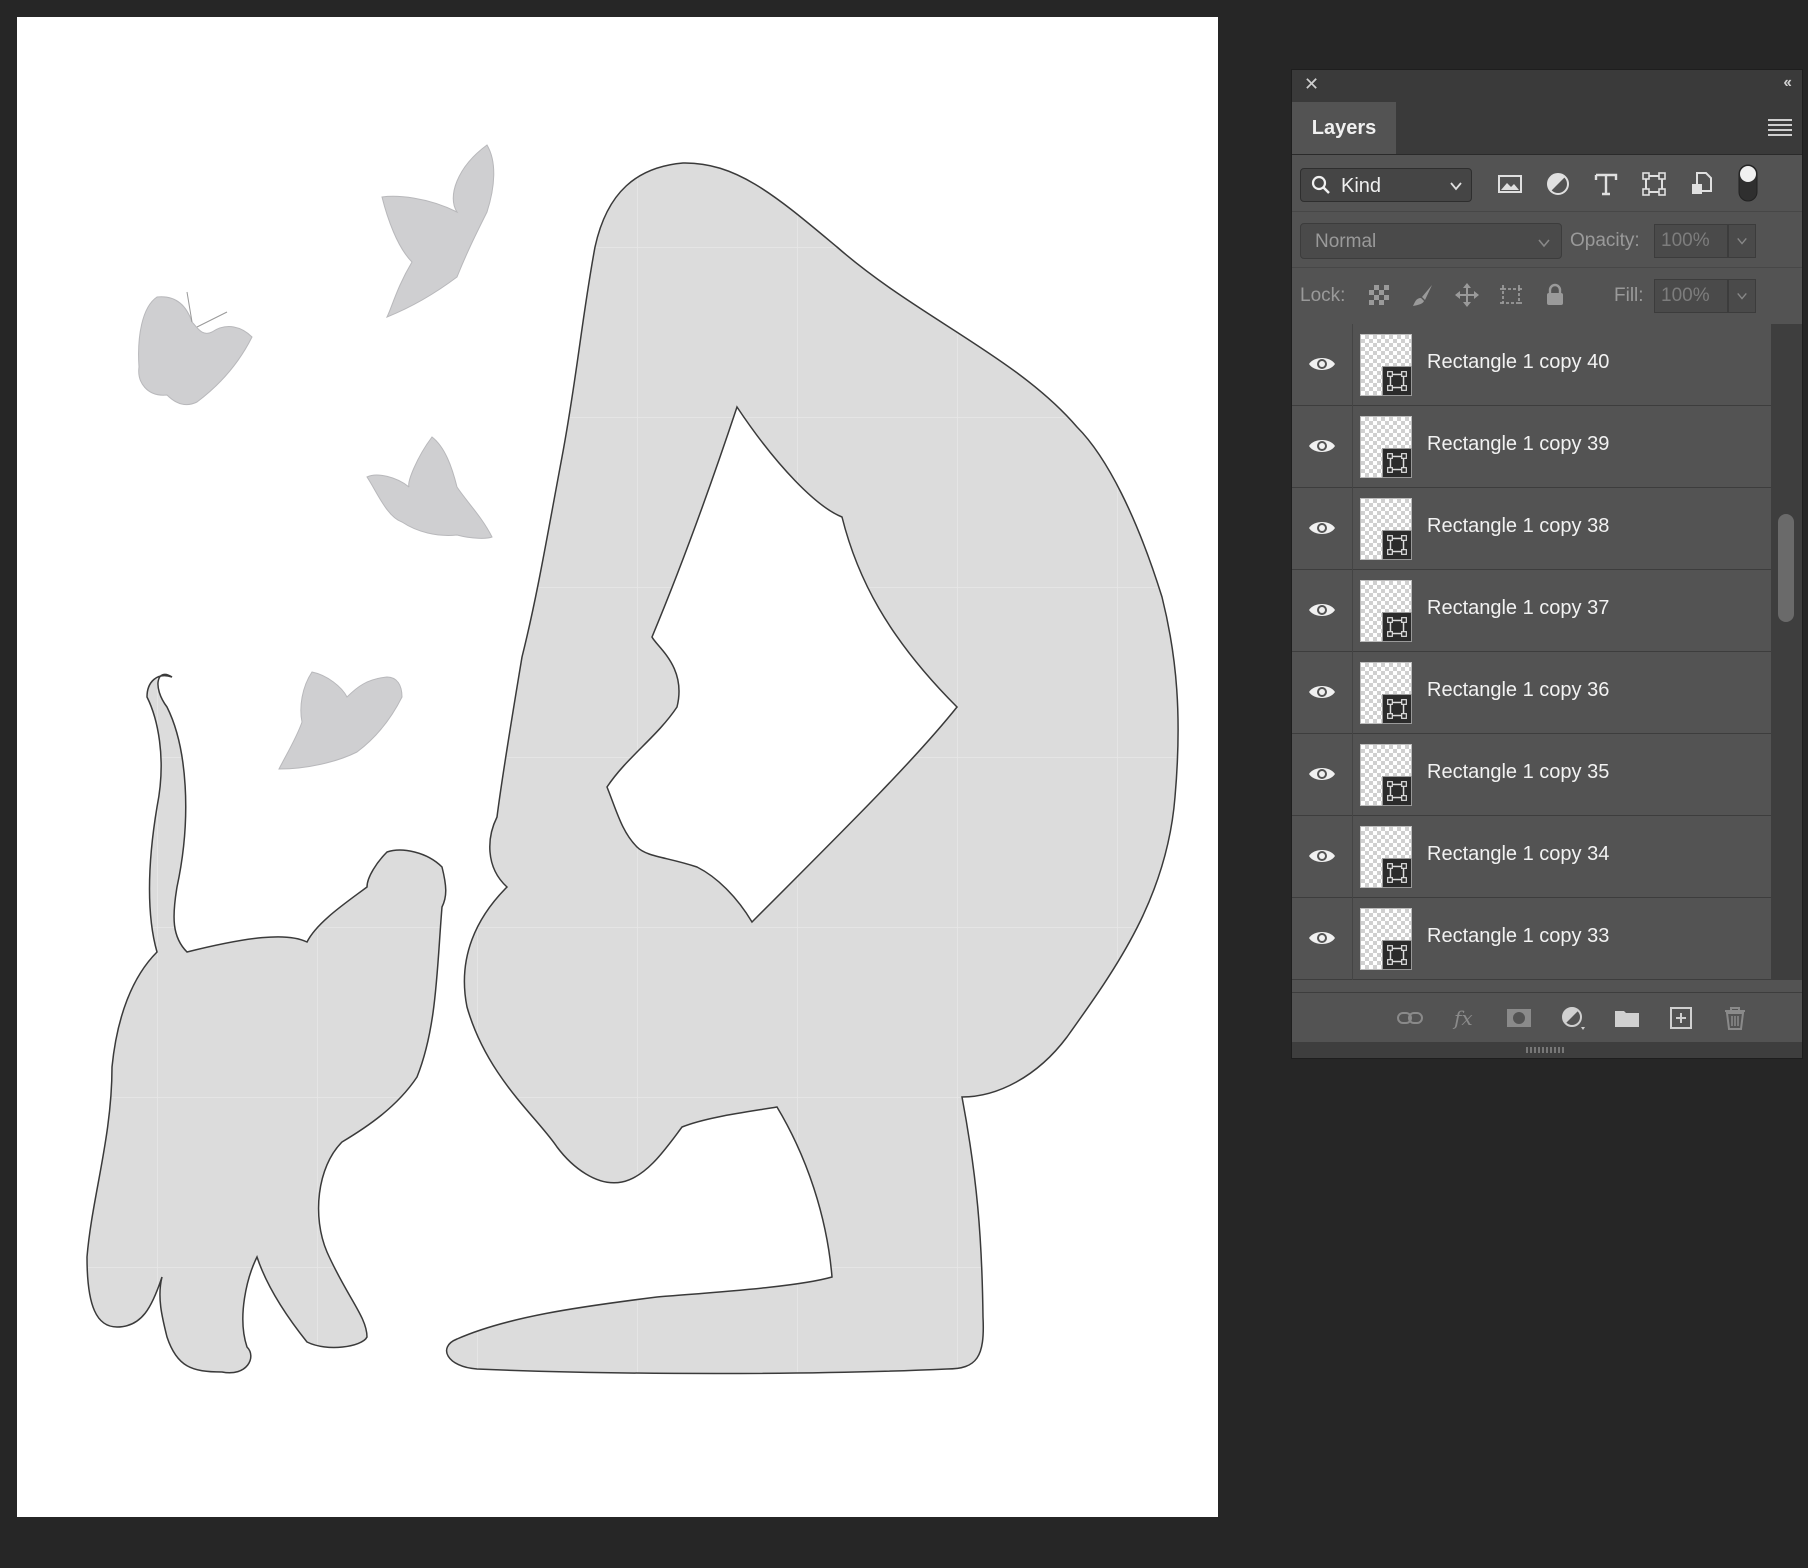 The width and height of the screenshot is (1808, 1568). I want to click on blend-row: Normal Opacity: 100%, so click(1547, 239).